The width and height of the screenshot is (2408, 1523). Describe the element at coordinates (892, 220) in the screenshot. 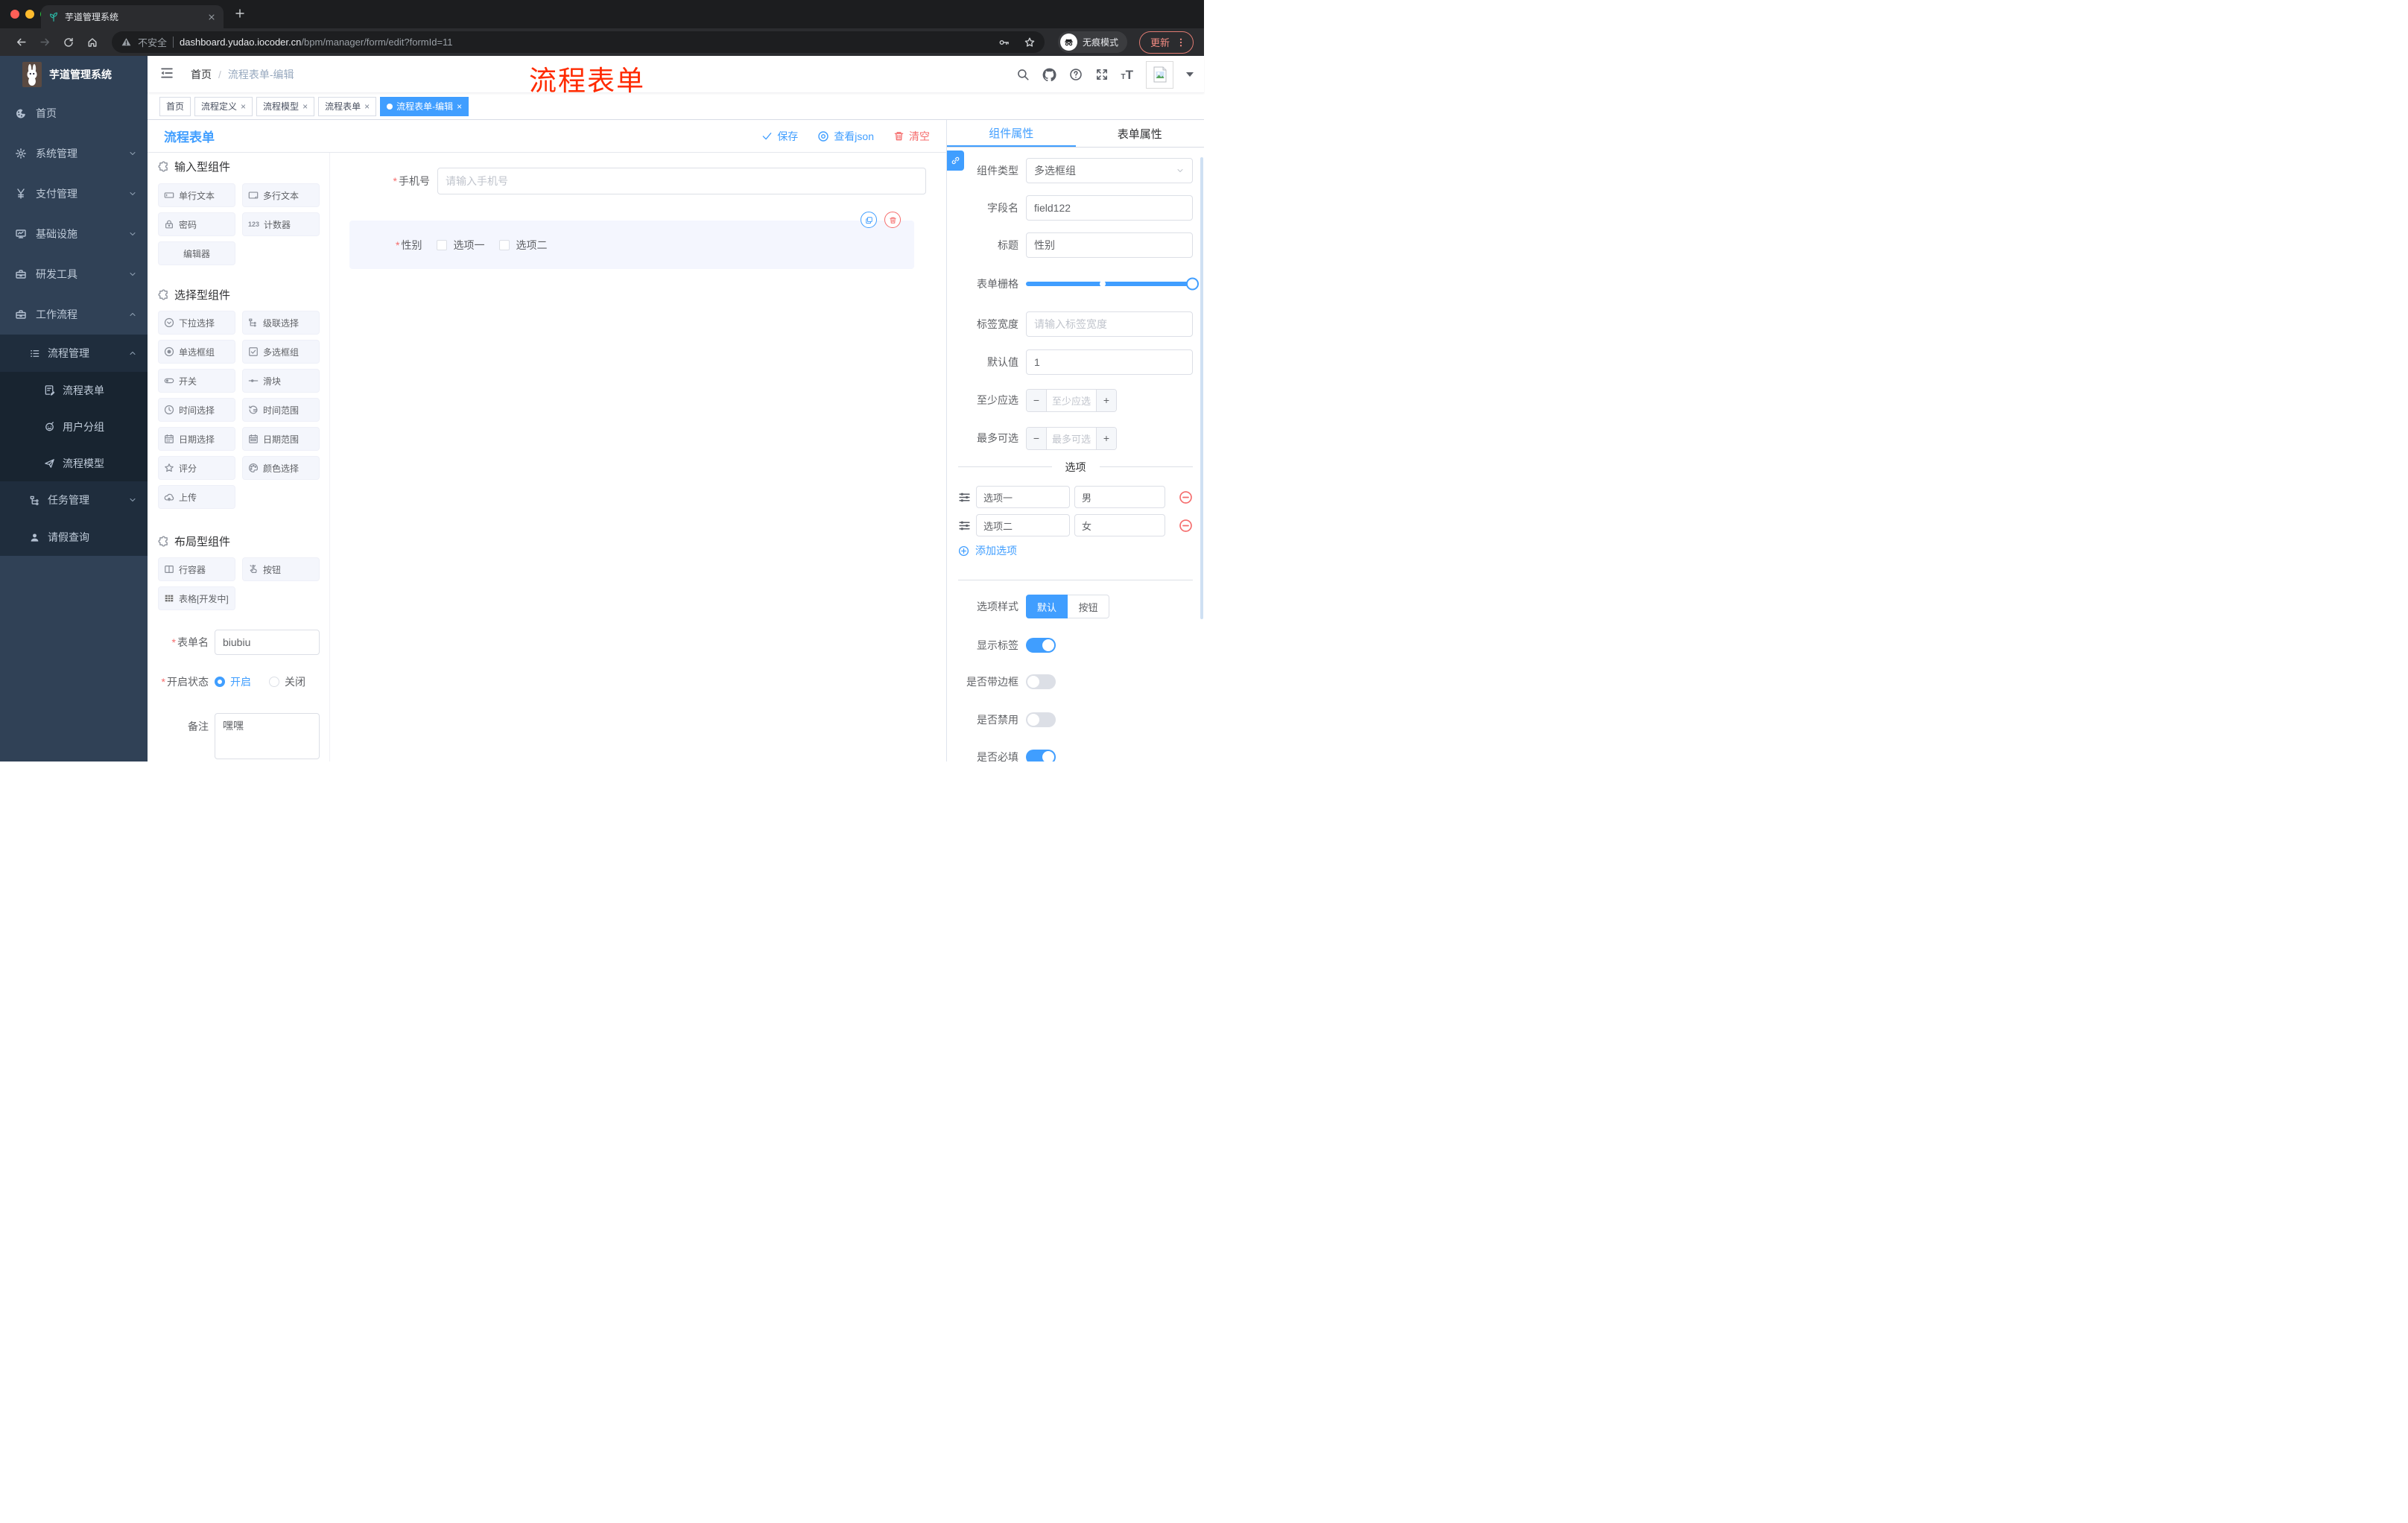

I see `delete-component-button` at that location.